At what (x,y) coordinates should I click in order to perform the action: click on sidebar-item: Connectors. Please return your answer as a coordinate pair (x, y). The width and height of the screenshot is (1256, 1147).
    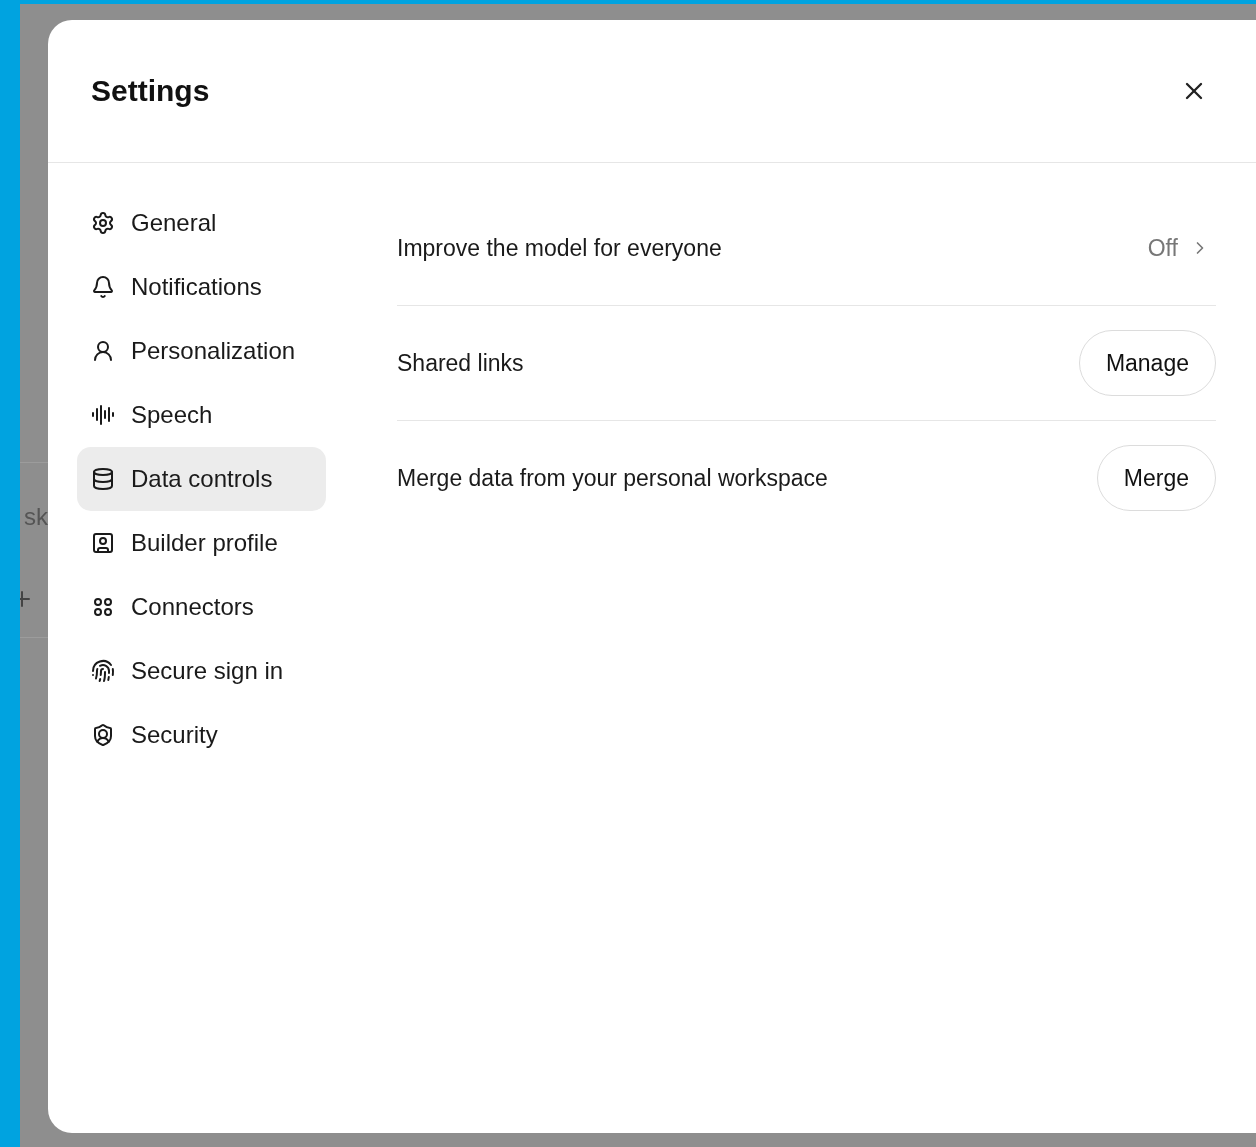
    Looking at the image, I should click on (201, 607).